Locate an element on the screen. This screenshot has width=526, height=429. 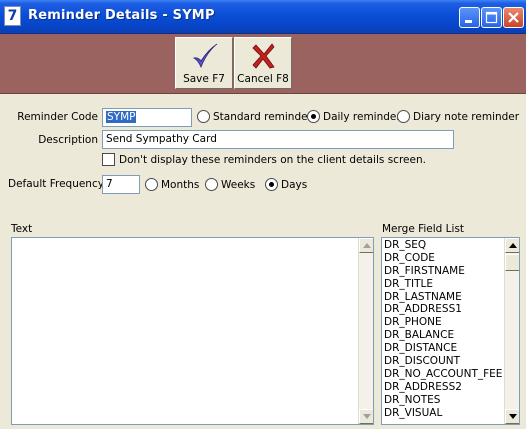
merge-field-item: DR_SEQ is located at coordinates (442, 245).